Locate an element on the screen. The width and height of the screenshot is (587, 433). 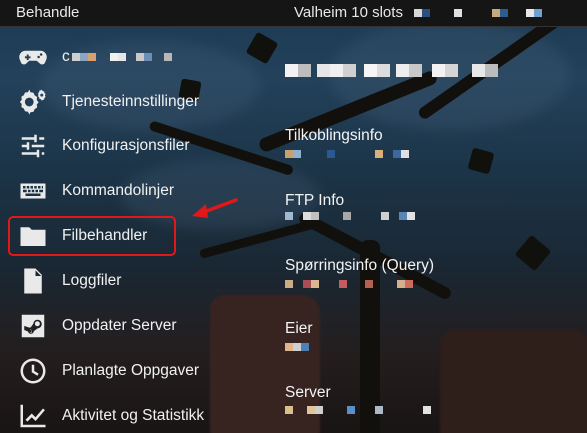
menu-label-command-lines: Kommandolinjer is located at coordinates (118, 190).